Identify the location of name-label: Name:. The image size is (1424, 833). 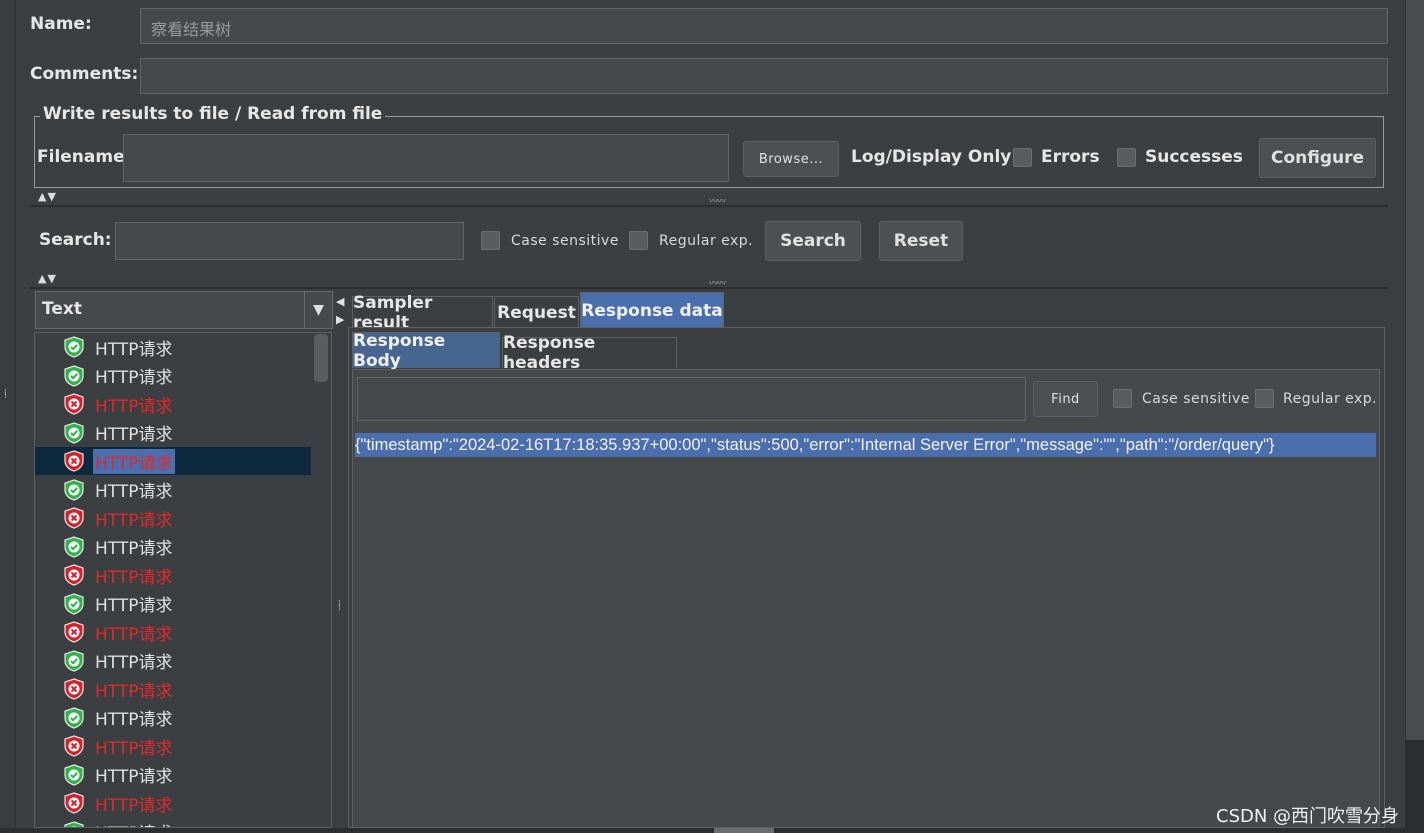
(61, 24).